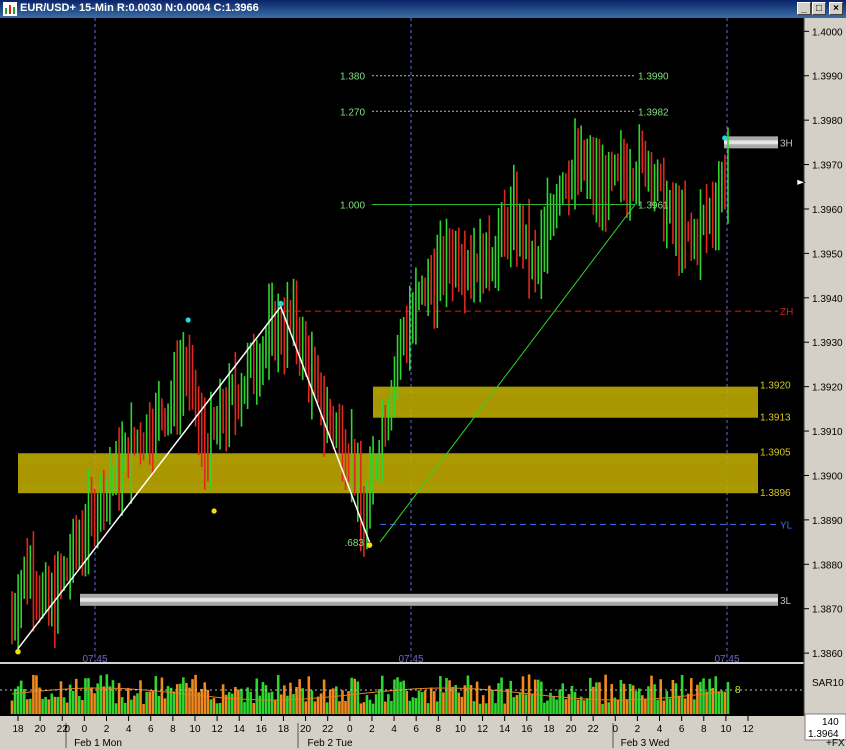 This screenshot has height=750, width=846. I want to click on price-tick-label: 1.3990, so click(827, 77).